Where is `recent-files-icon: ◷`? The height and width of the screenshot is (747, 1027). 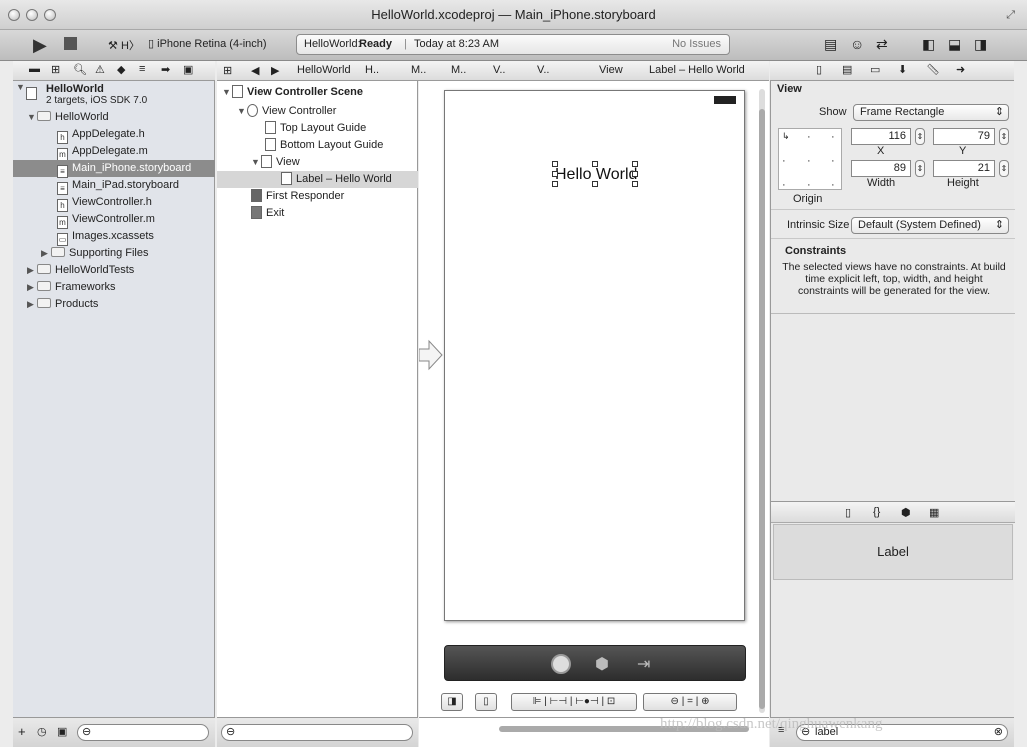 recent-files-icon: ◷ is located at coordinates (42, 731).